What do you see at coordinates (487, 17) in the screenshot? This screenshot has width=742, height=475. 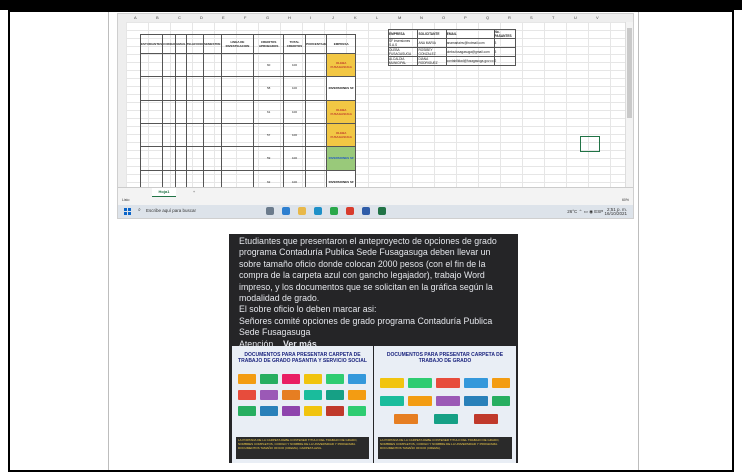 I see `column-header: Q` at bounding box center [487, 17].